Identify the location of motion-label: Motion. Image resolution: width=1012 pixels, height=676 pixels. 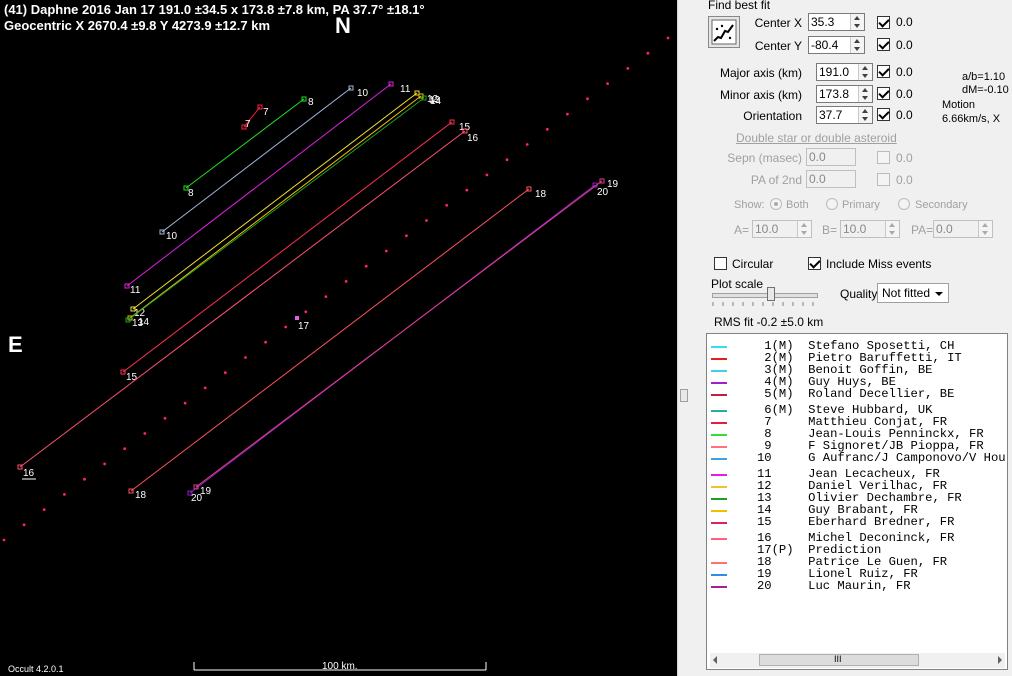
(959, 105).